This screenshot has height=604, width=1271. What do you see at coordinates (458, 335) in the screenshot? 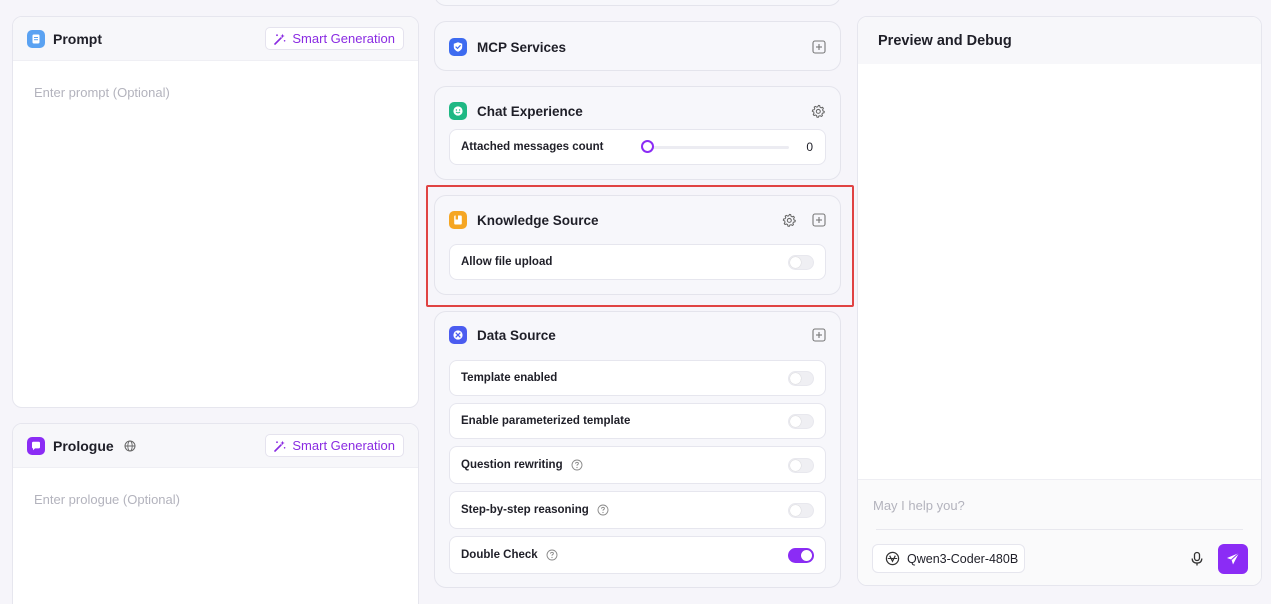
I see `data-source-icon` at bounding box center [458, 335].